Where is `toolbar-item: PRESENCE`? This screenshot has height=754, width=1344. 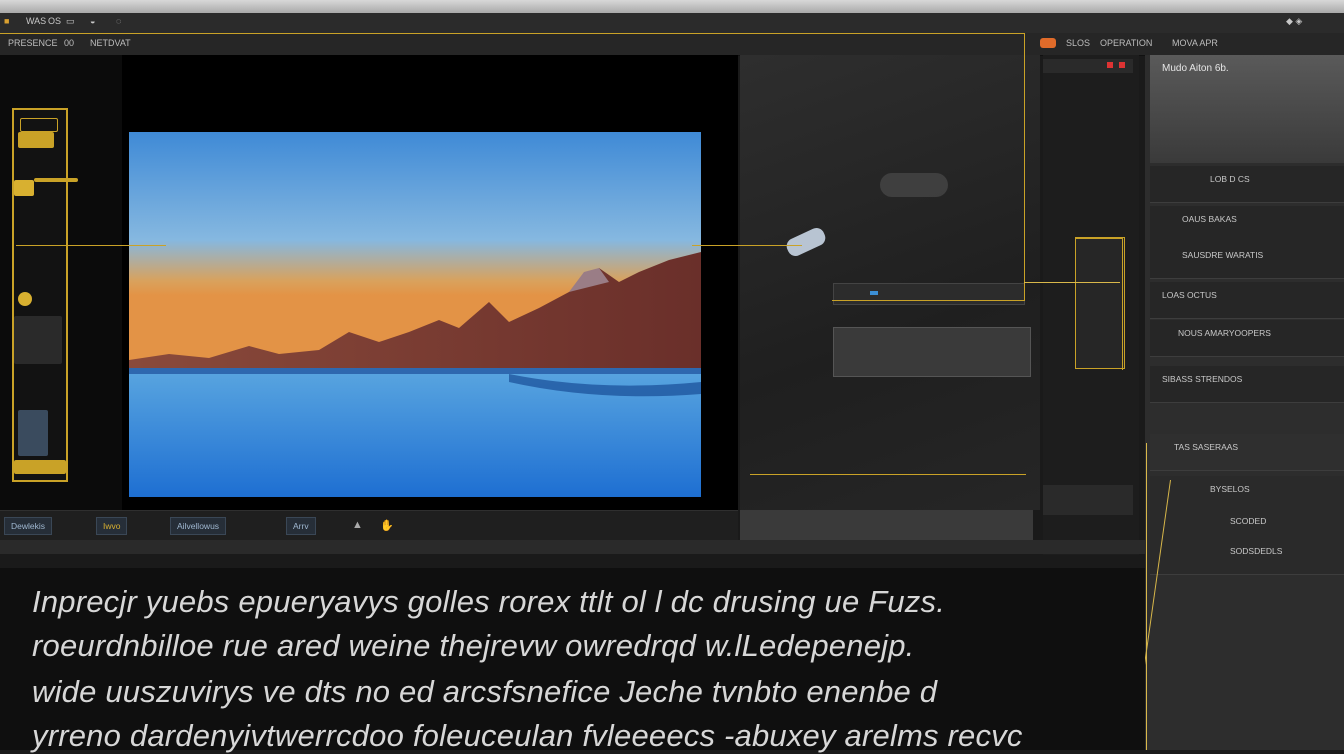 toolbar-item: PRESENCE is located at coordinates (33, 43).